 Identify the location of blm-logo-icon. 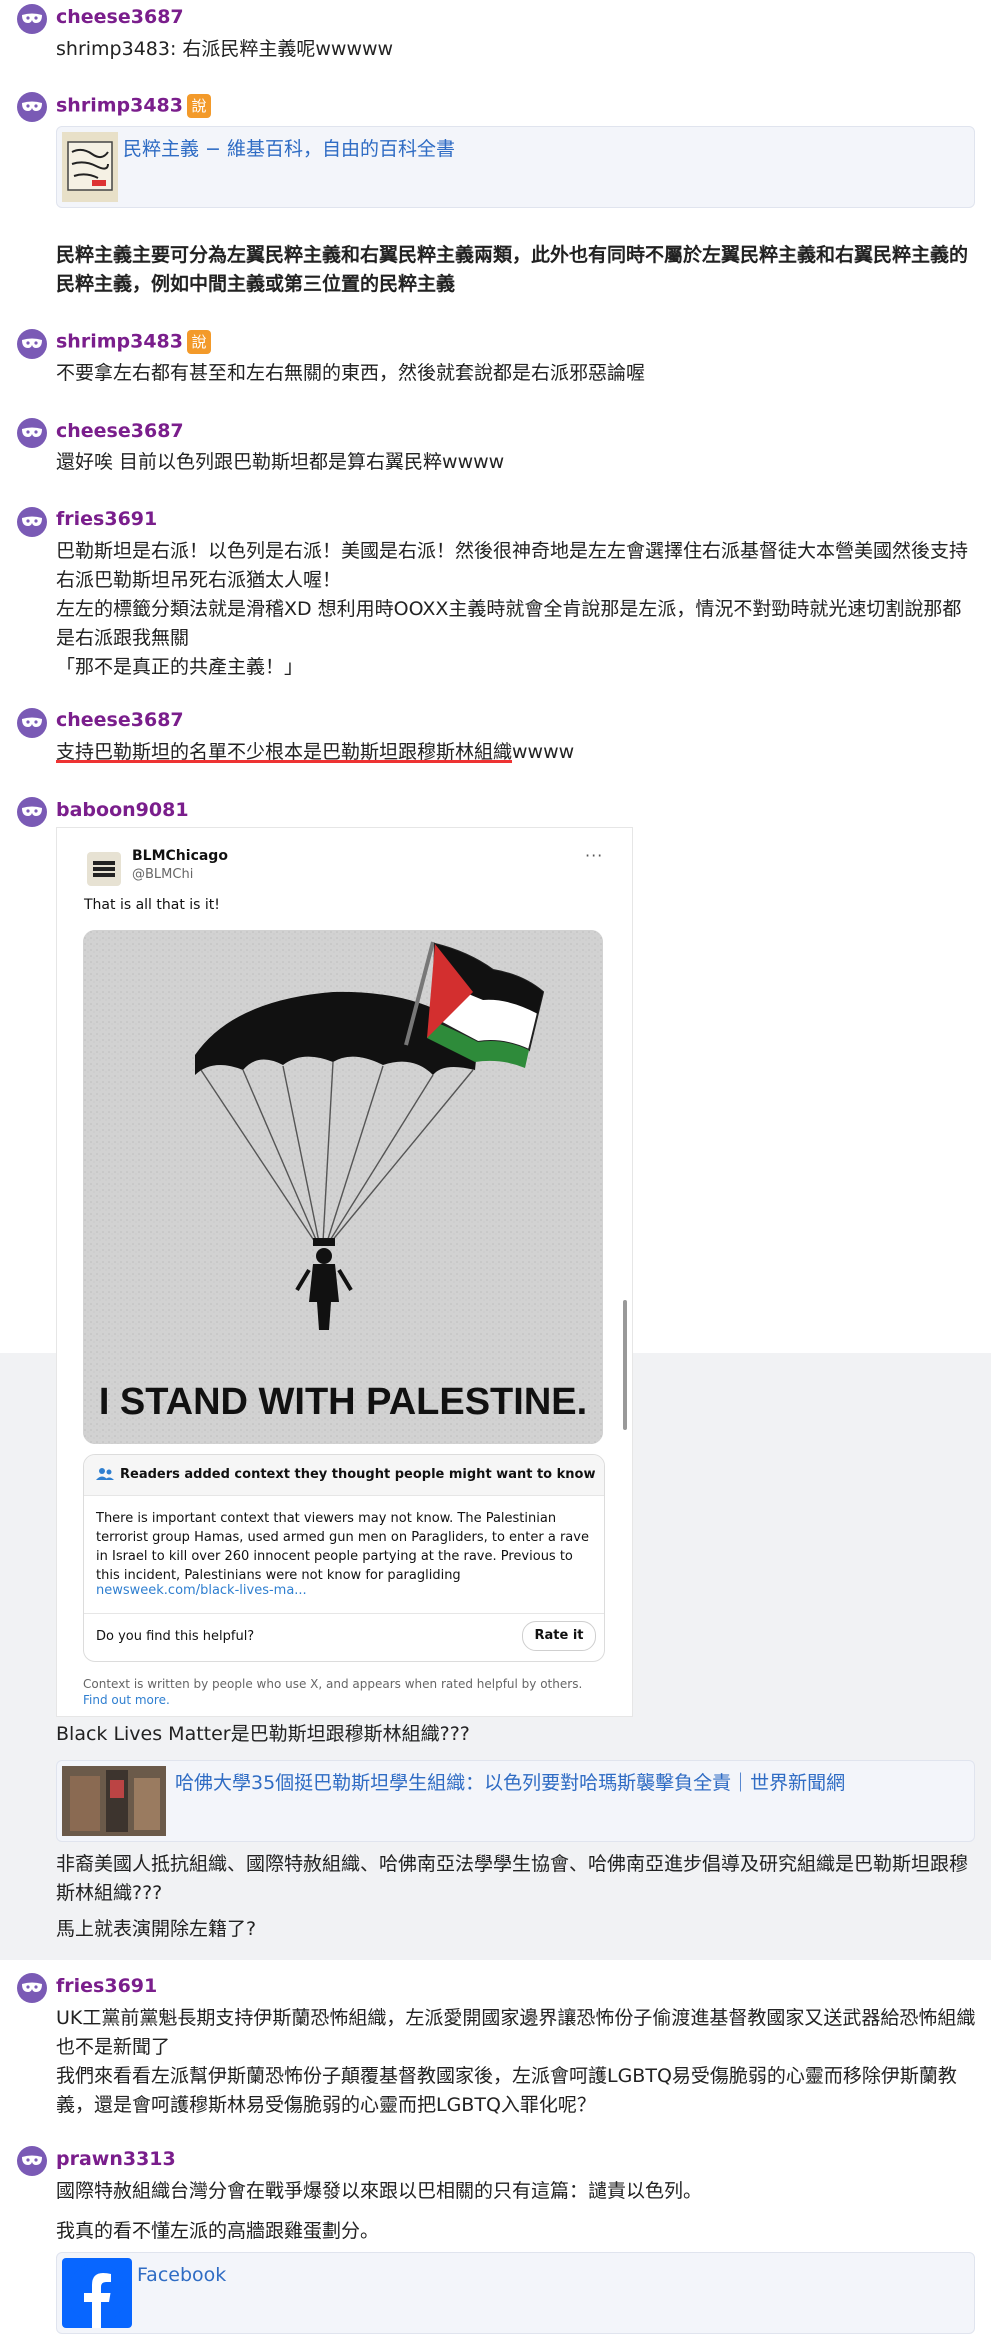
(104, 869).